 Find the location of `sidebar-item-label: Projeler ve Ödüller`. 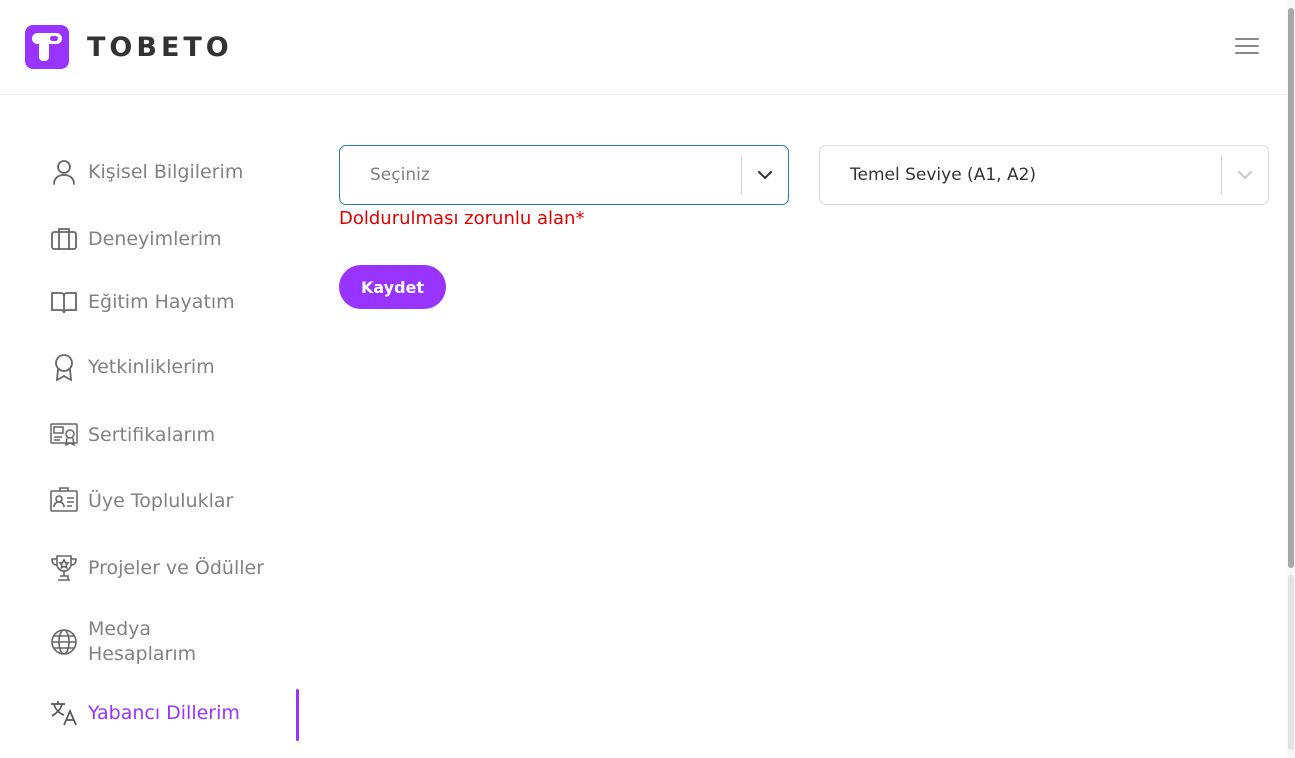

sidebar-item-label: Projeler ve Ödüller is located at coordinates (176, 567).